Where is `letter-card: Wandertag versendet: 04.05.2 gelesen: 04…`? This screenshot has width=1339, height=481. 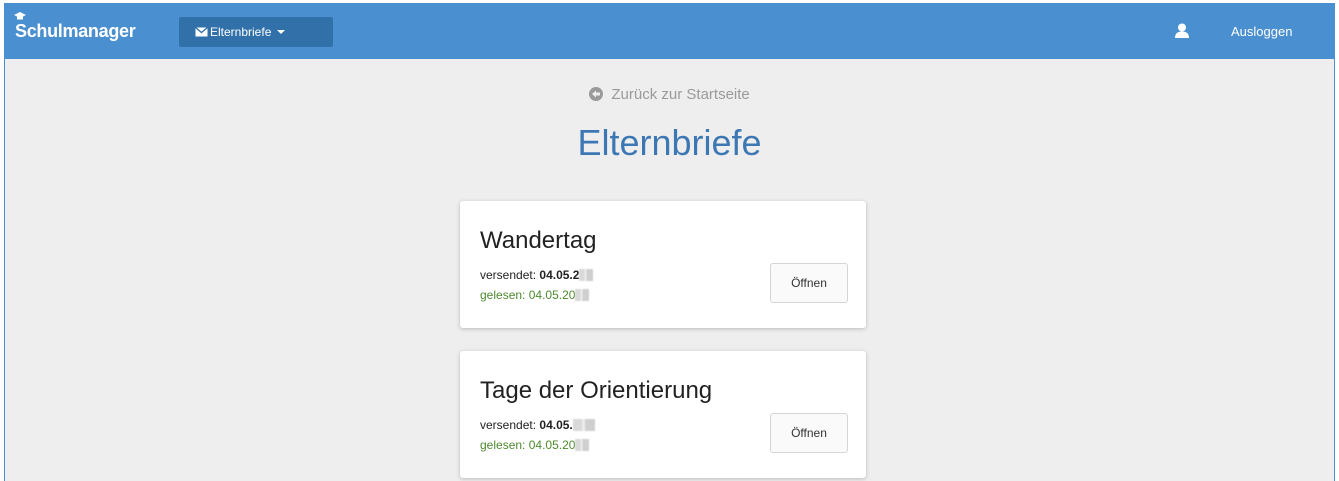
letter-card: Wandertag versendet: 04.05.2 gelesen: 04… is located at coordinates (663, 264).